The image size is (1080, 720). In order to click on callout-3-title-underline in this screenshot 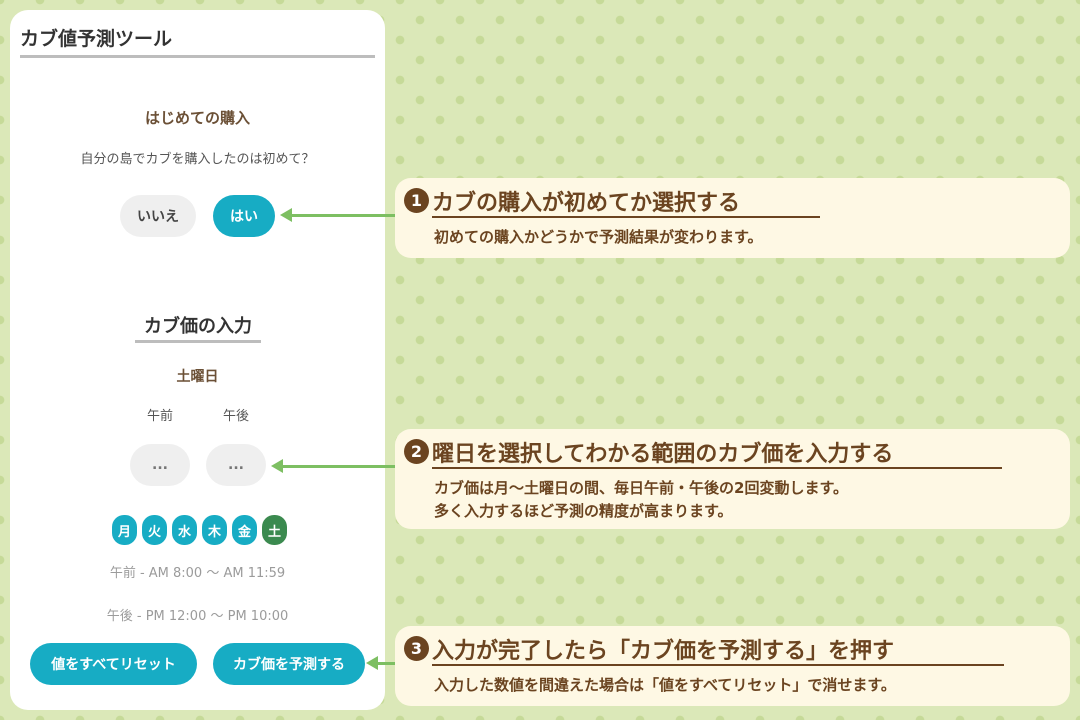, I will do `click(718, 665)`.